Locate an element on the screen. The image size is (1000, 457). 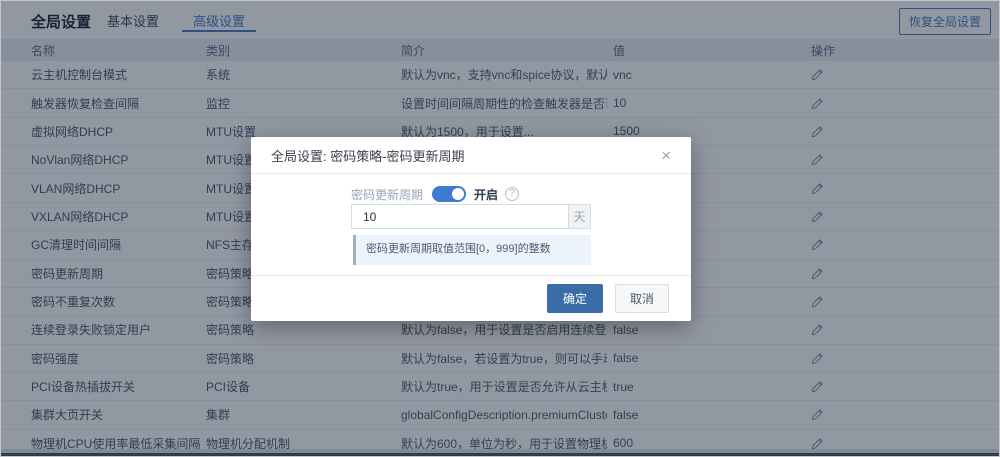
help-icon: ? is located at coordinates (512, 194).